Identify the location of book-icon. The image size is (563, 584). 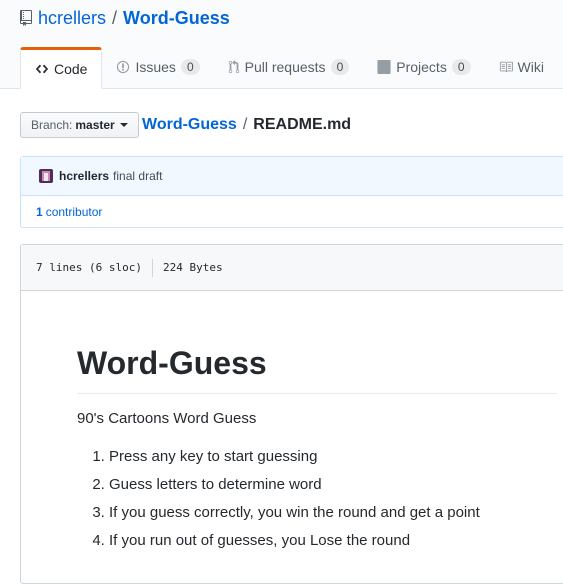
(506, 67).